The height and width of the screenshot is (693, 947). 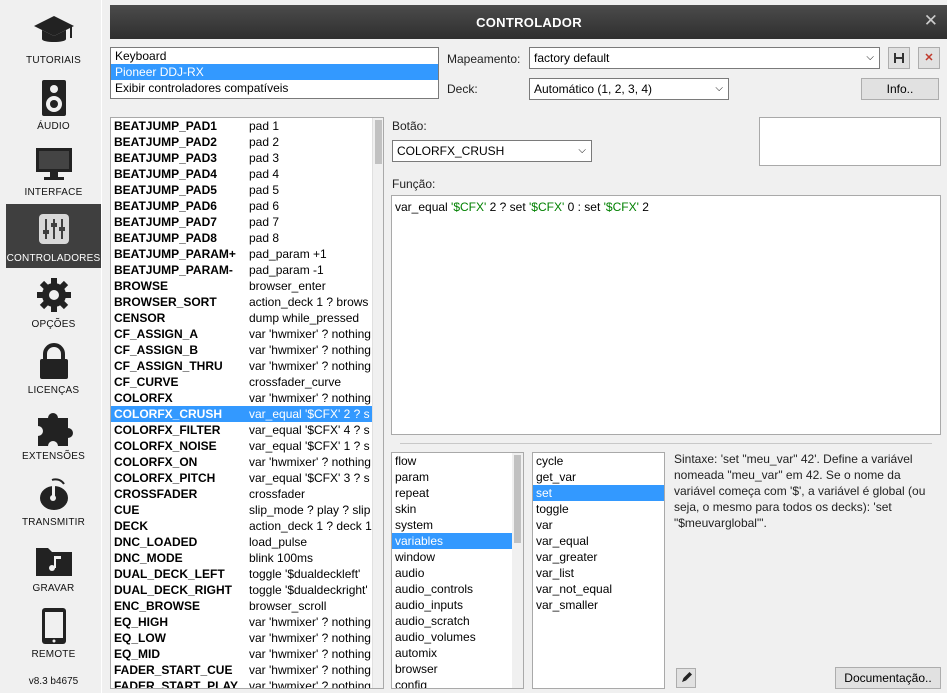 What do you see at coordinates (598, 573) in the screenshot?
I see `verb-item: var_list` at bounding box center [598, 573].